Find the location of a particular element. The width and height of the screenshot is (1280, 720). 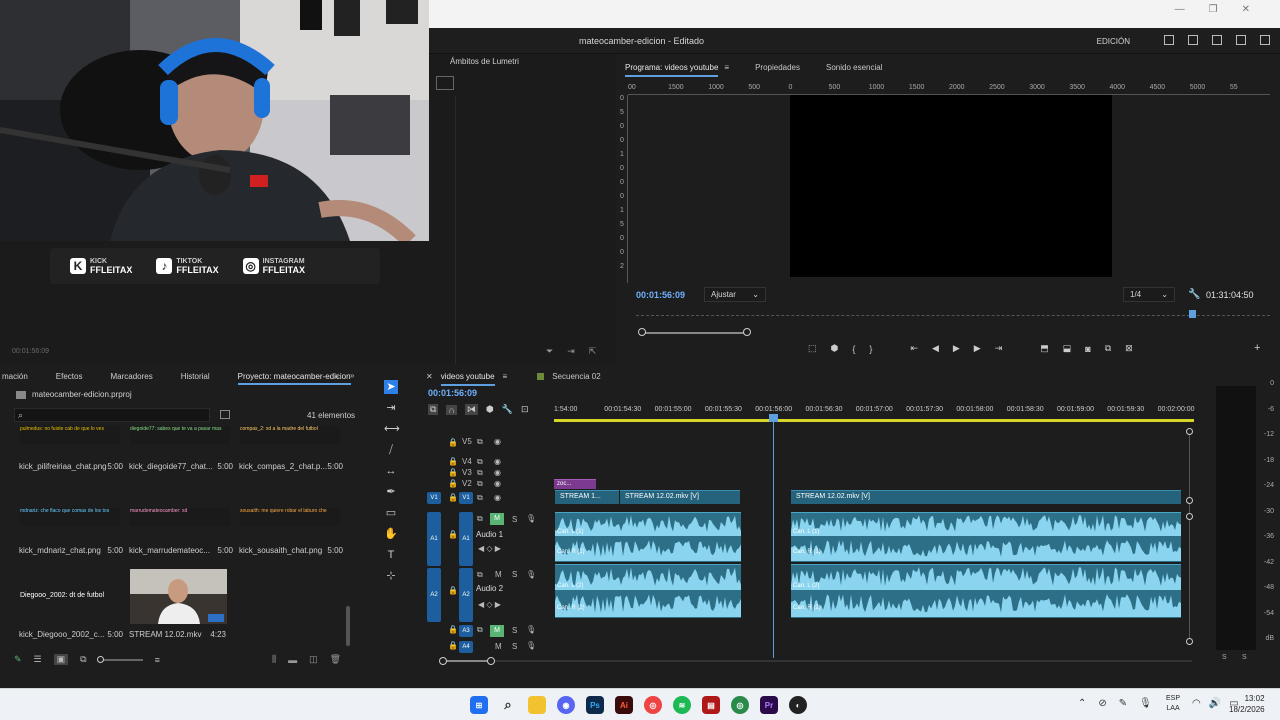

solo-a3-button: S is located at coordinates (514, 630).